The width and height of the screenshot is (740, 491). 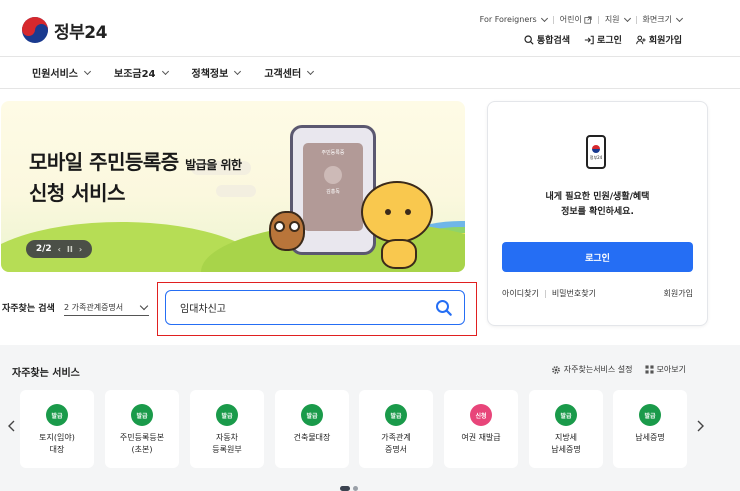 What do you see at coordinates (370, 56) in the screenshot?
I see `header-divider` at bounding box center [370, 56].